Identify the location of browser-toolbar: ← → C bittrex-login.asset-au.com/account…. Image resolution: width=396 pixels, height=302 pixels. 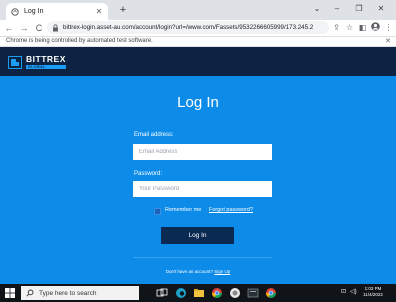
(198, 28).